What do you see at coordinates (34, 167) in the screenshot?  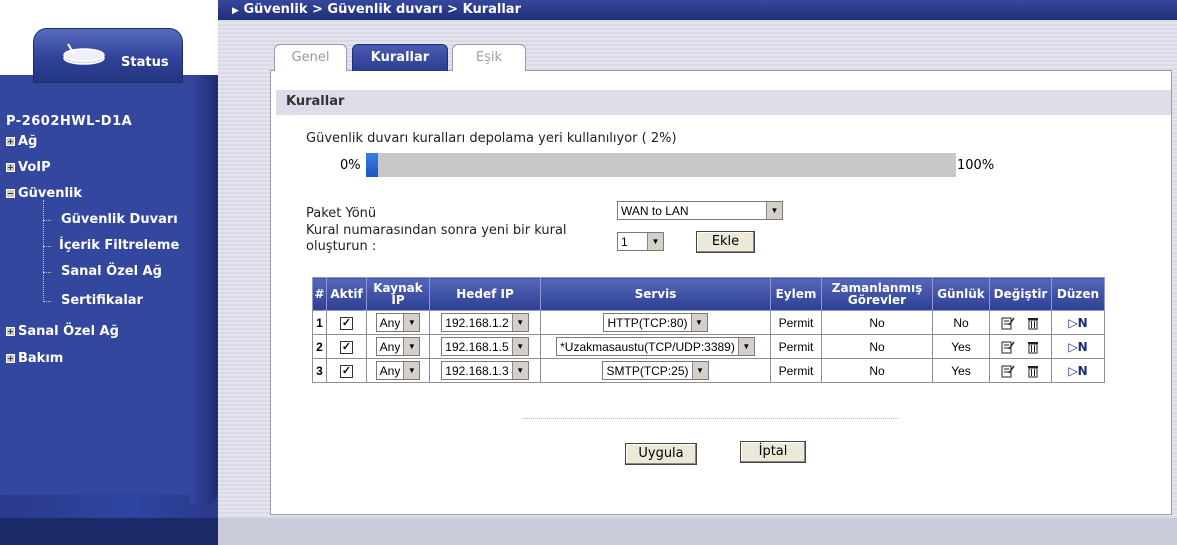 I see `menu-item-label: VoIP` at bounding box center [34, 167].